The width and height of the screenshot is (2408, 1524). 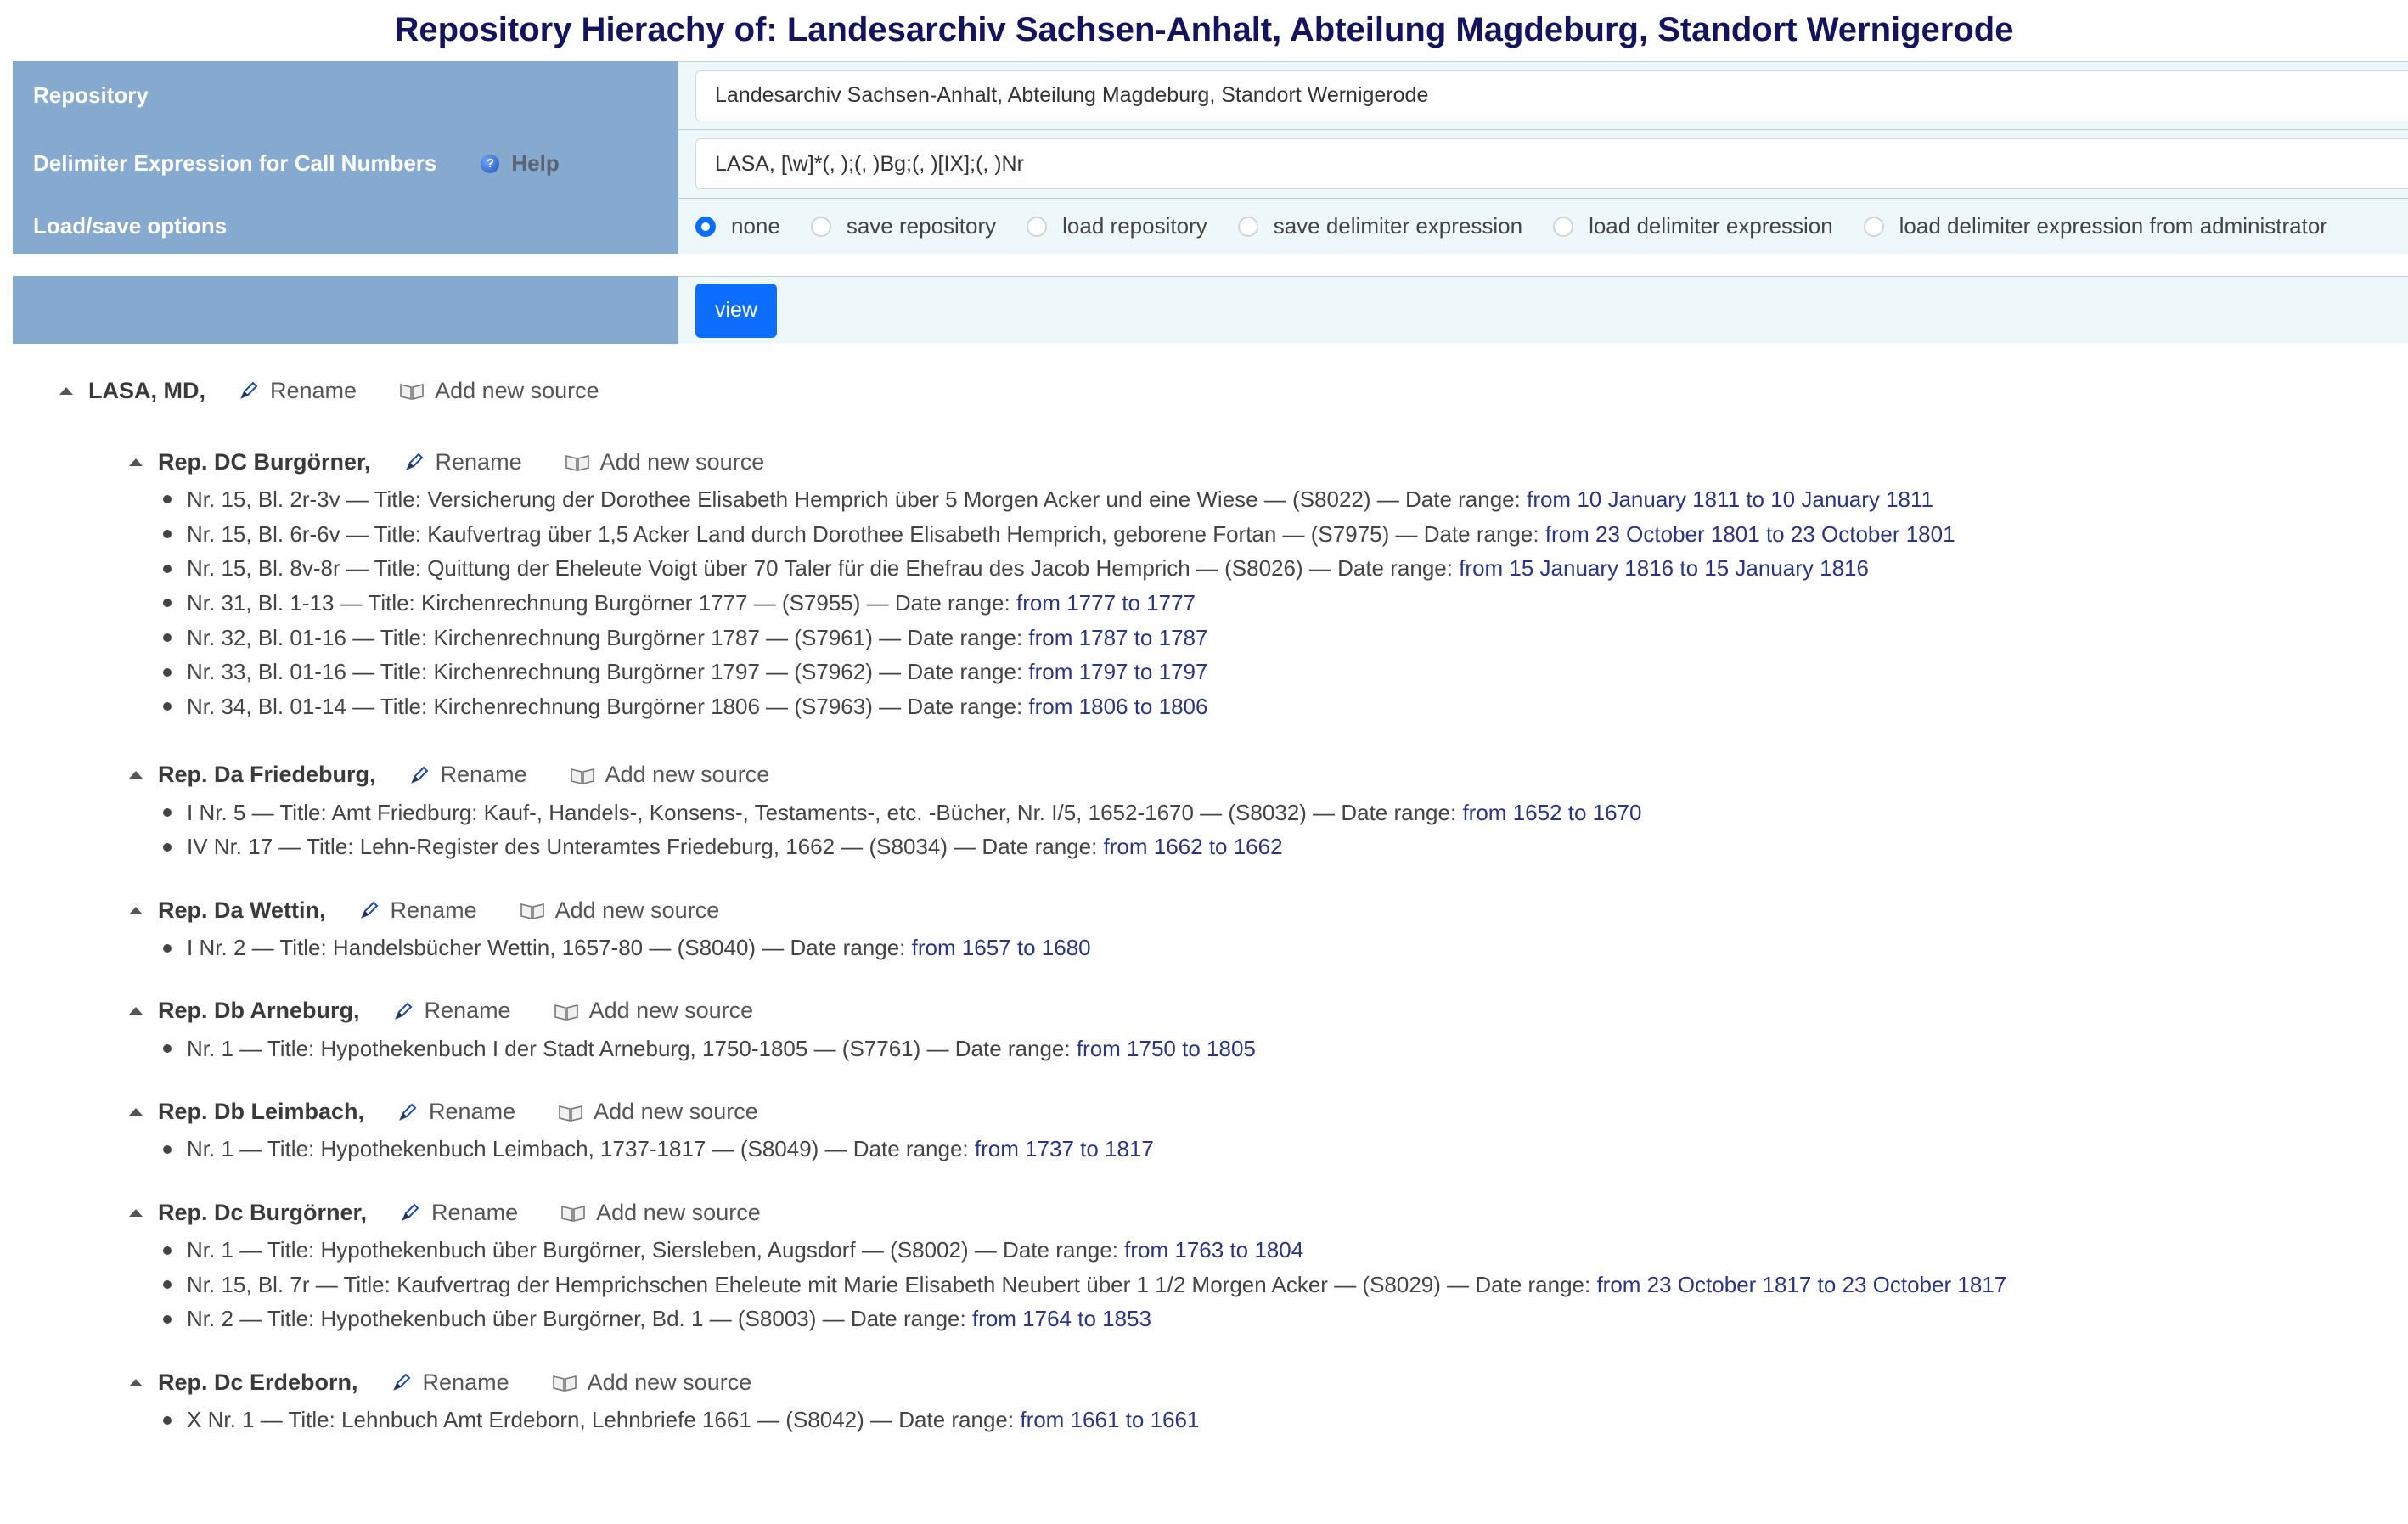 What do you see at coordinates (1552, 163) in the screenshot?
I see `delimiter-input: LASA, [\w]*(, );(, )Bg;(, )[IX];(, )Nr` at bounding box center [1552, 163].